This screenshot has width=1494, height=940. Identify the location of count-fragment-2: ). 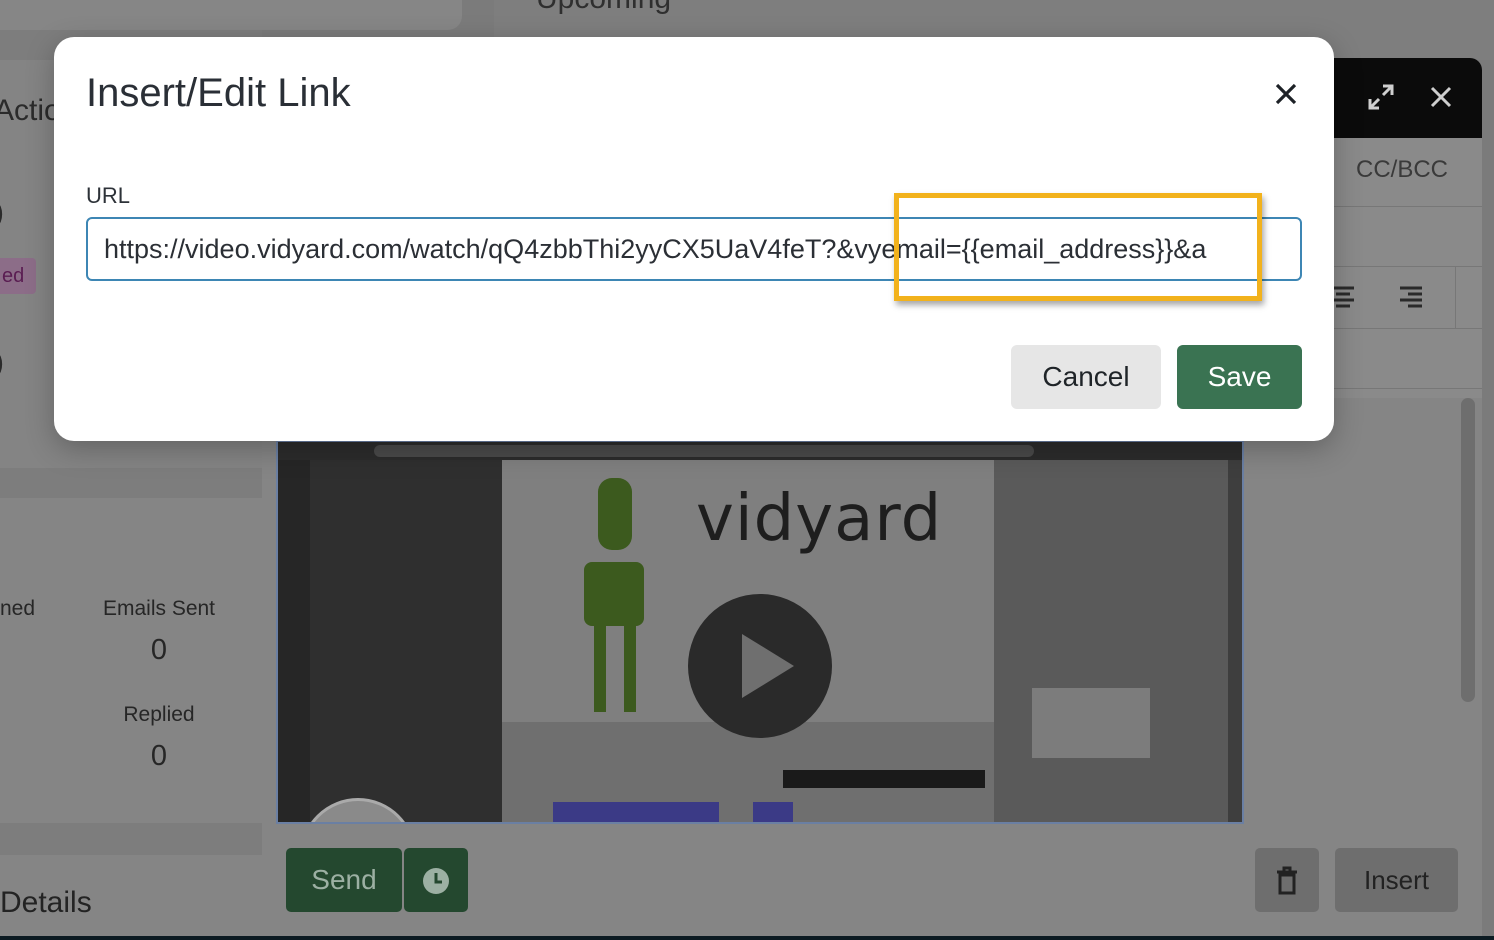
(2, 363).